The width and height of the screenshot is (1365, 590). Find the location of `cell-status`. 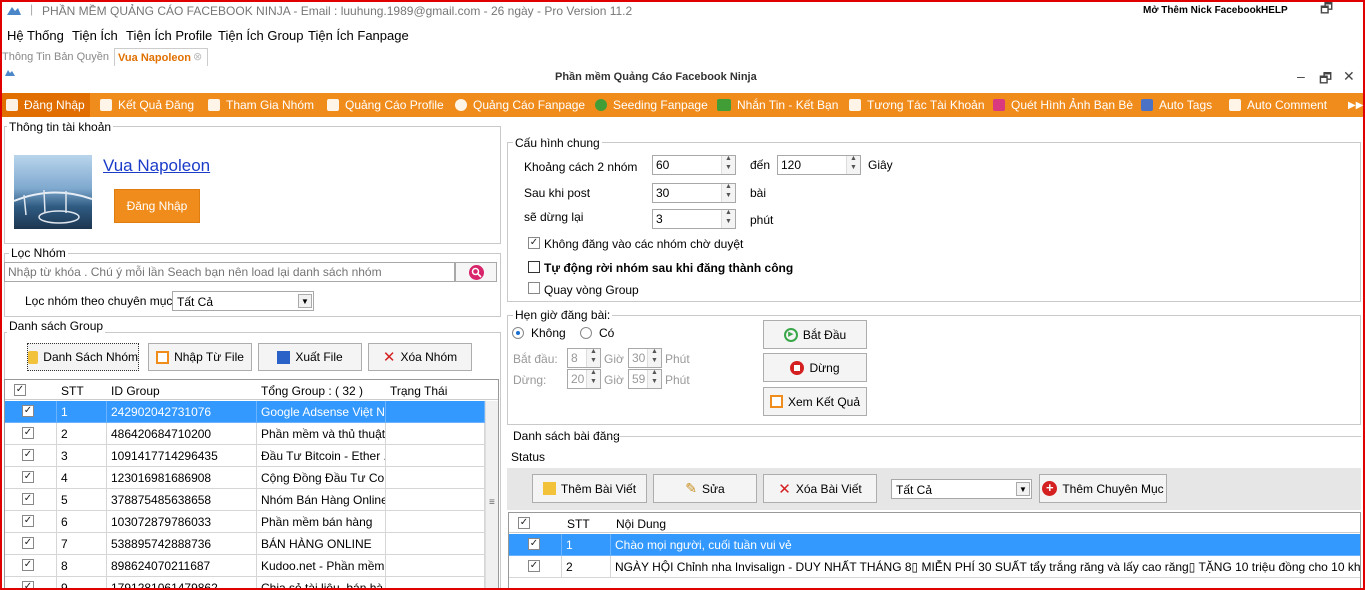

cell-status is located at coordinates (435, 500).